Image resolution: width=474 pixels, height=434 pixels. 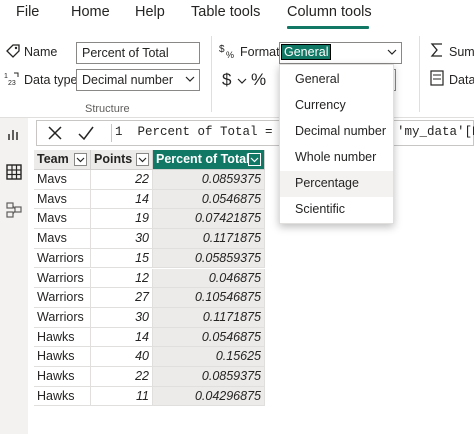 I want to click on table-row: Hawks 14 0.0546875, so click(x=149, y=337).